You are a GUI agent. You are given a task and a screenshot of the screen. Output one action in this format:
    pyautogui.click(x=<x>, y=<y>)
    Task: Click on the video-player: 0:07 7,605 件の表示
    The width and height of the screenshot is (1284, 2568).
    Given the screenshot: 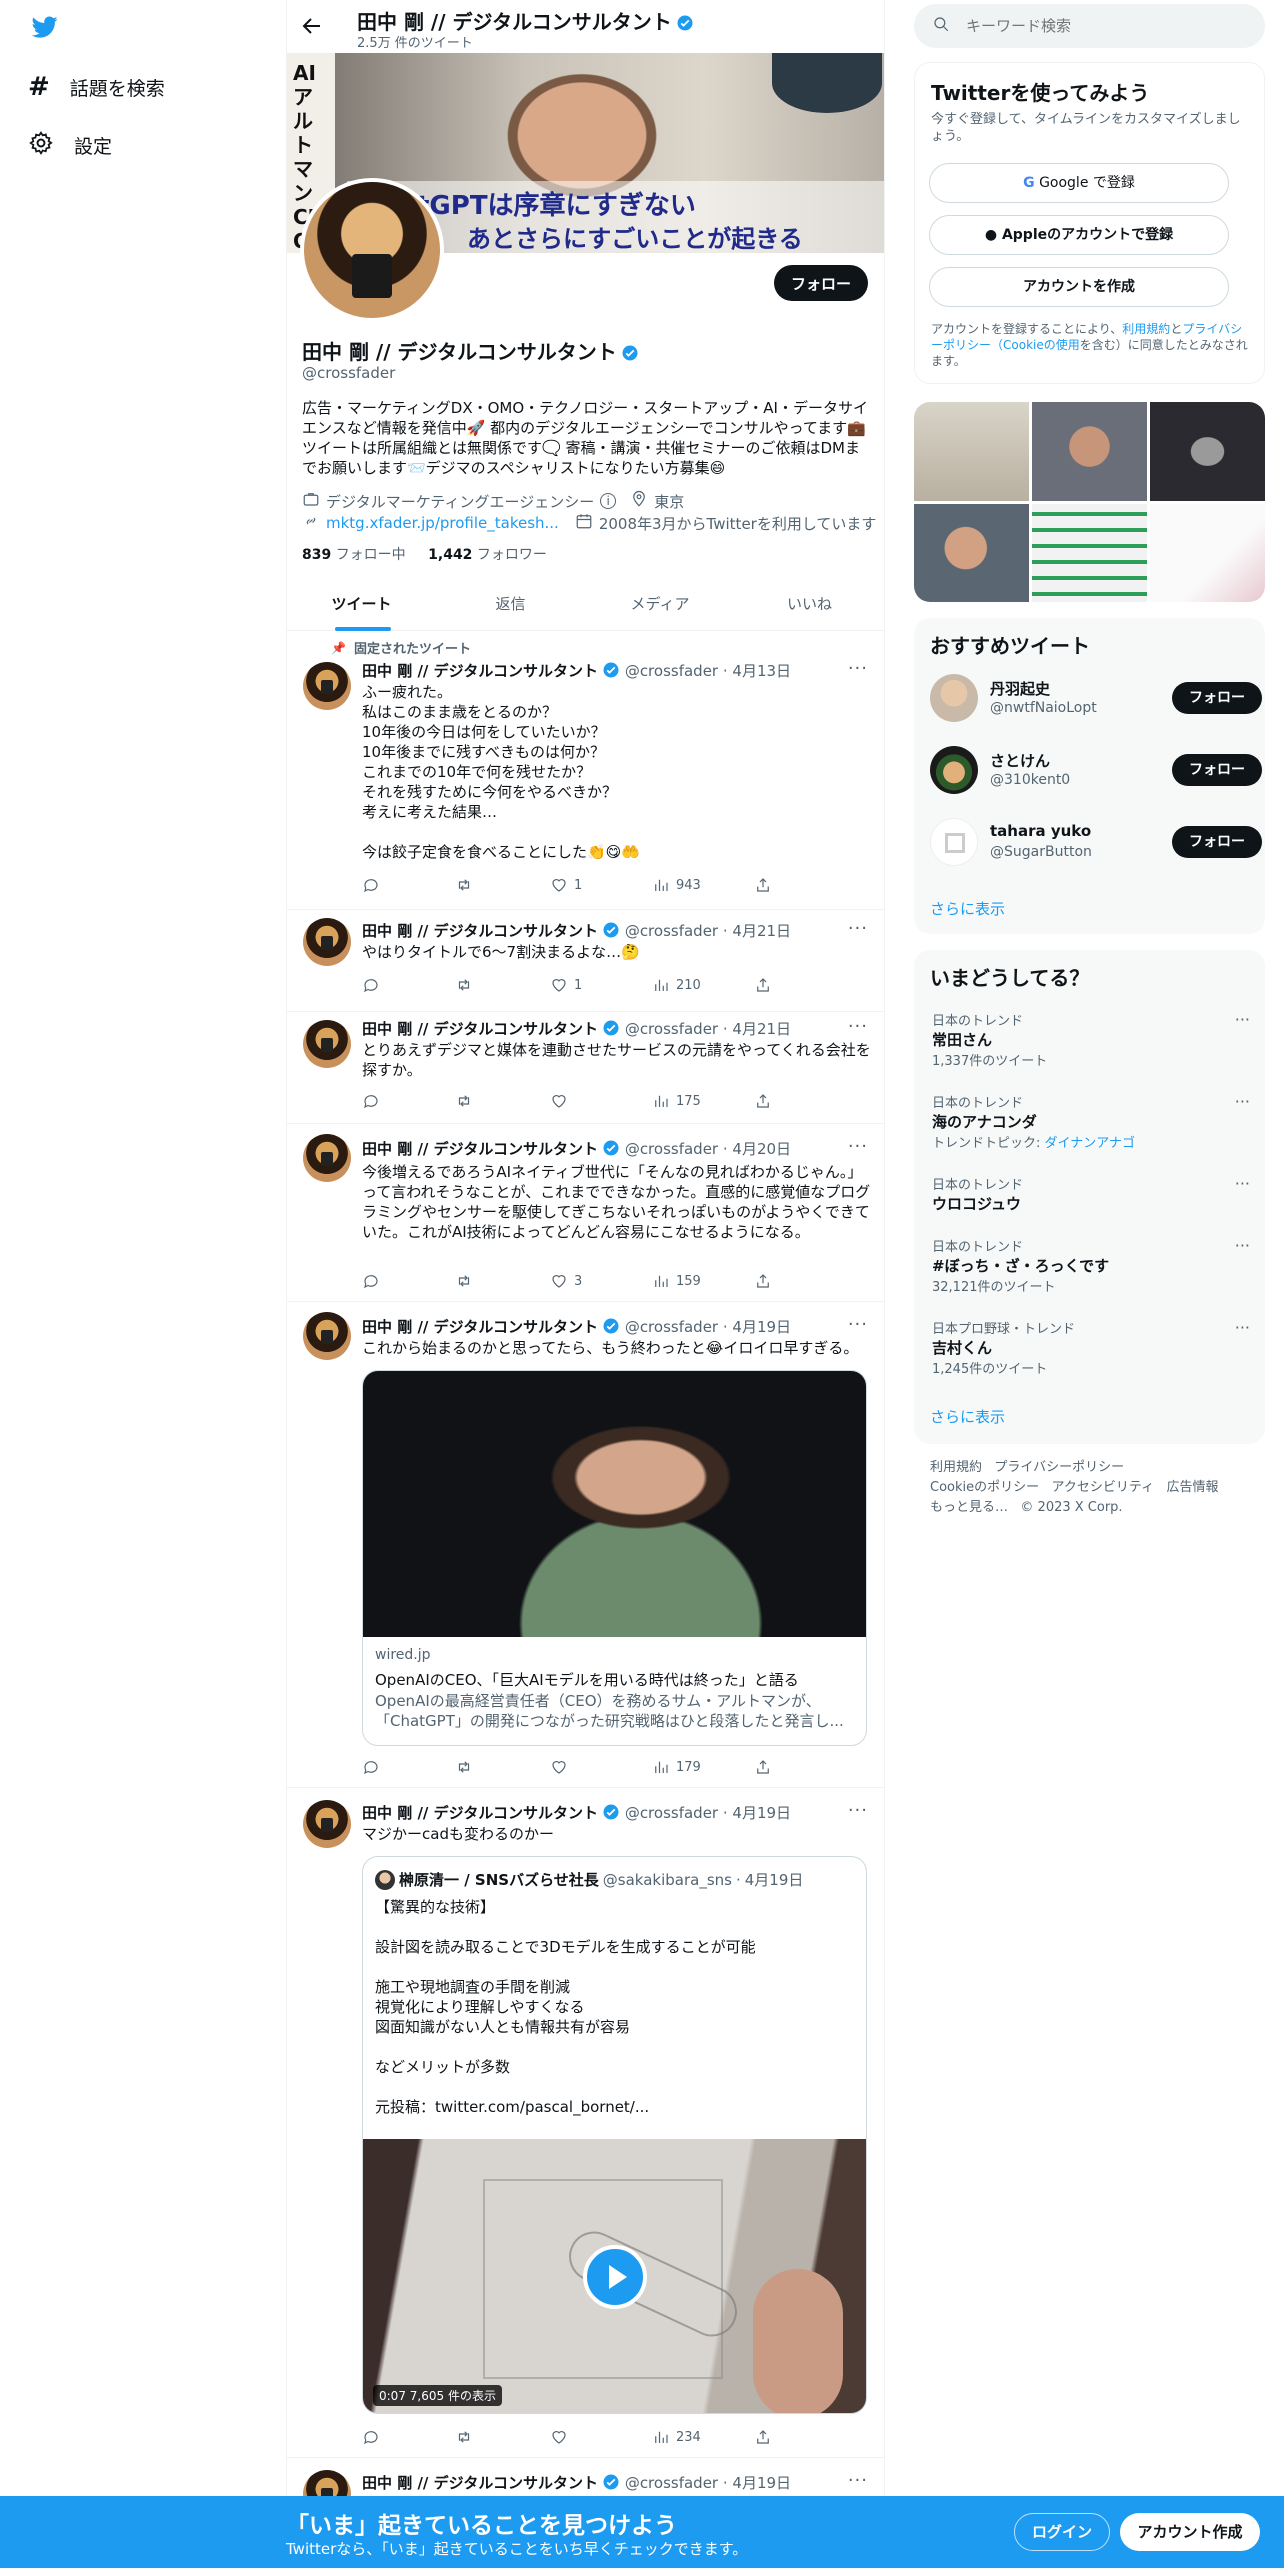 What is the action you would take?
    pyautogui.click(x=614, y=2276)
    